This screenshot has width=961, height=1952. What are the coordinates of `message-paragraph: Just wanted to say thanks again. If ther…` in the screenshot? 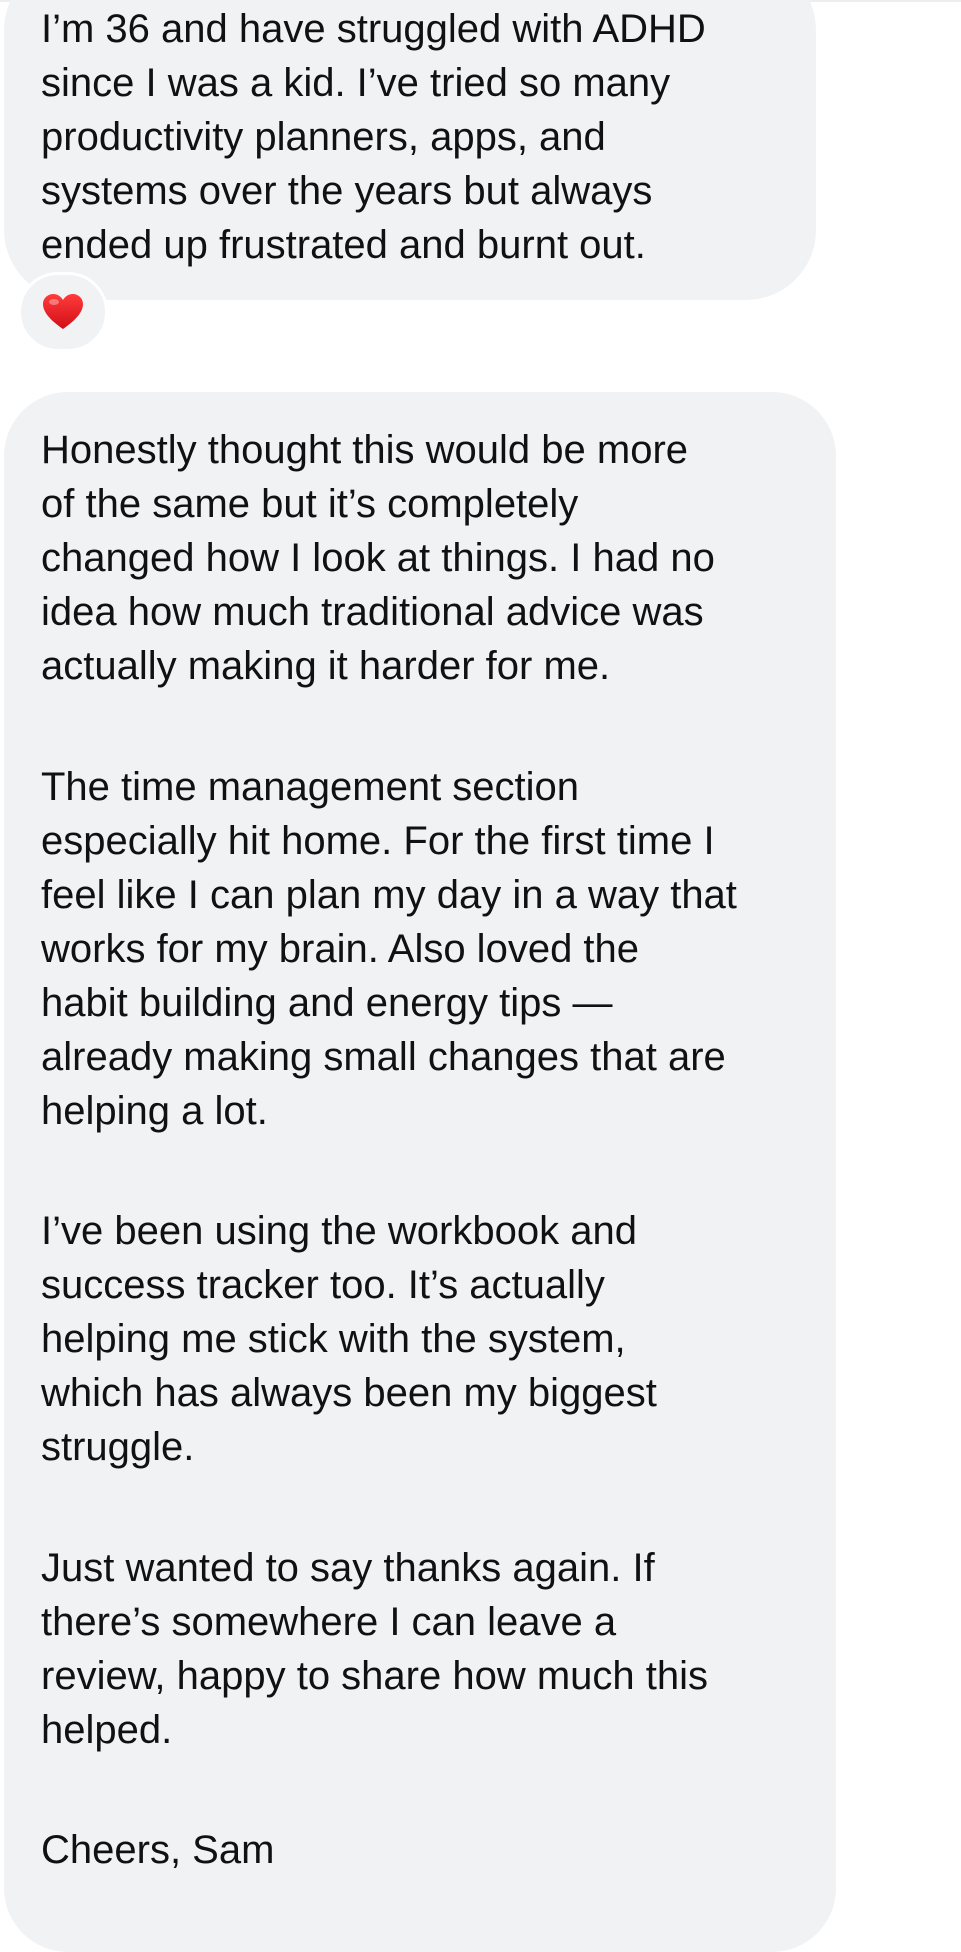 It's located at (375, 1649).